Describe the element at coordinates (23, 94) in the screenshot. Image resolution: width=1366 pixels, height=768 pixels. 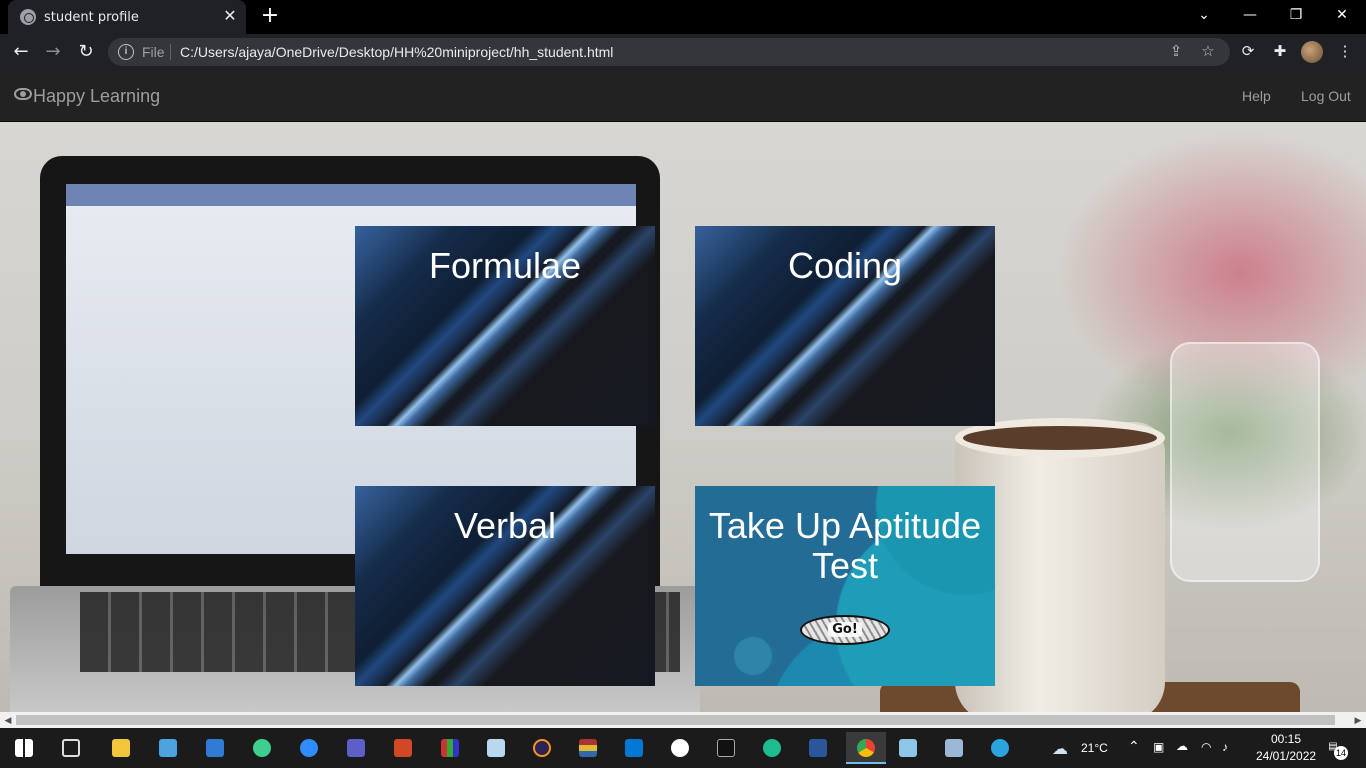
I see `eye-icon` at that location.